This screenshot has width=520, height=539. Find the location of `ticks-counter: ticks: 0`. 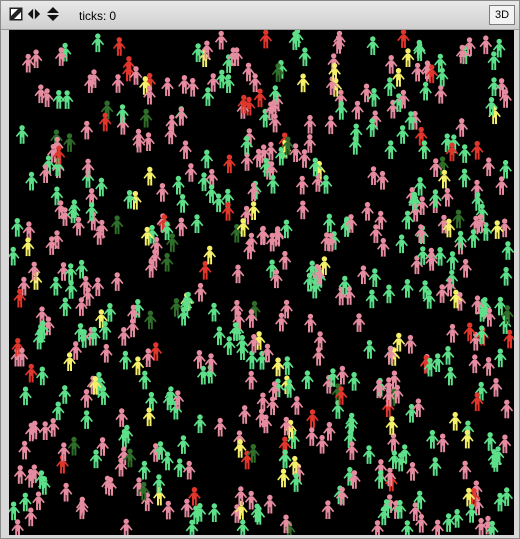

ticks-counter: ticks: 0 is located at coordinates (97, 16).